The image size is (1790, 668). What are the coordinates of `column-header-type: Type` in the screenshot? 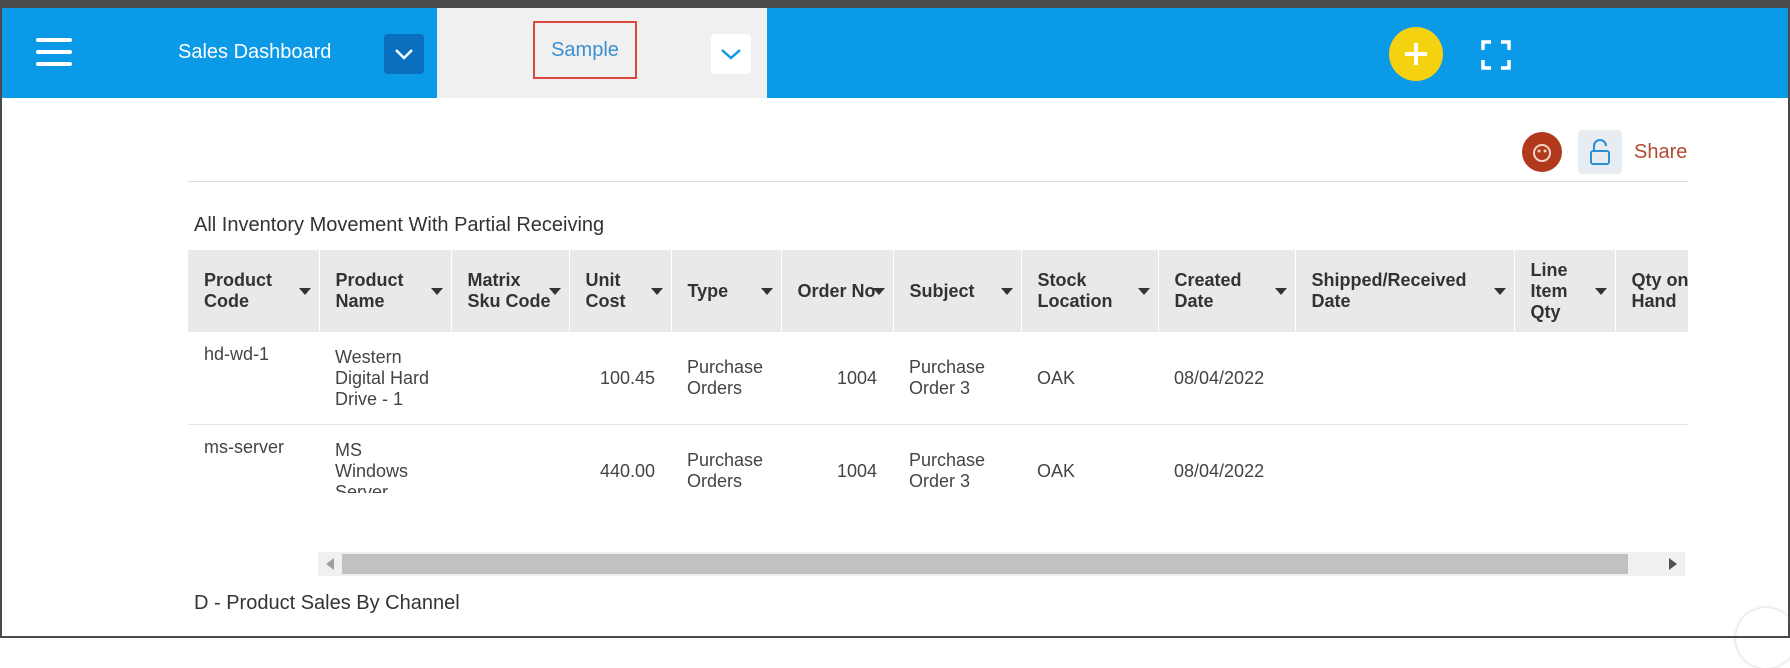 It's located at (726, 291).